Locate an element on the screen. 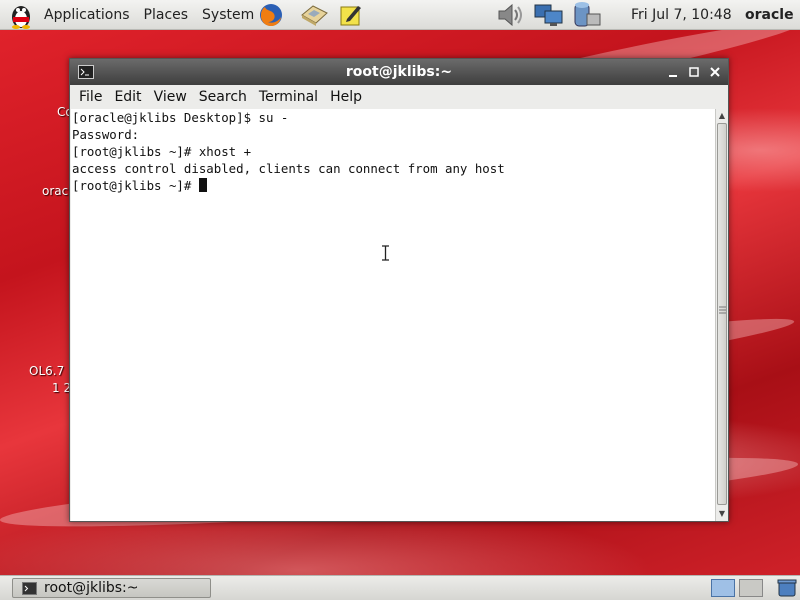 The width and height of the screenshot is (800, 600). desktop-icon-label-oracle: orac is located at coordinates (55, 191).